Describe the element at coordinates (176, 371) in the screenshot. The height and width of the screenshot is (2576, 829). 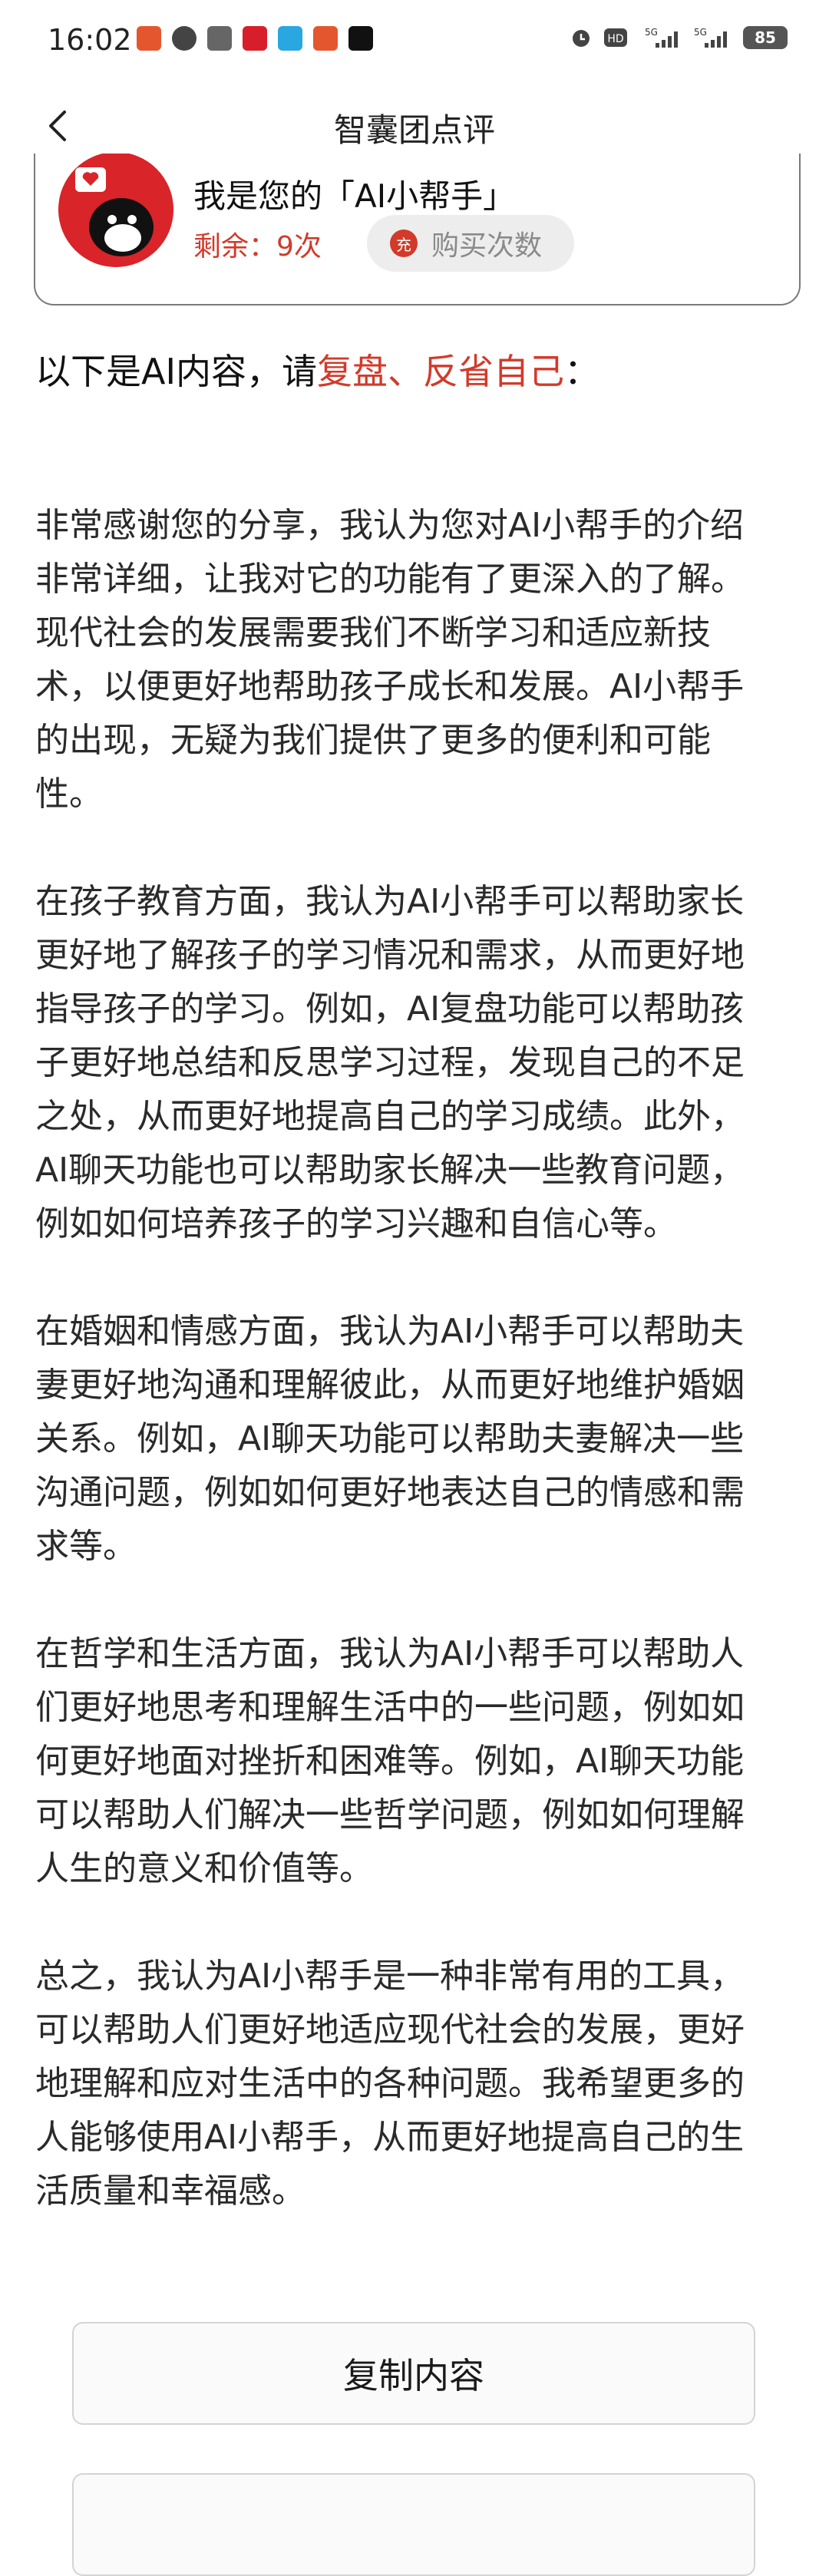
I see `intro-prefix: 以下是AI内容，请` at that location.